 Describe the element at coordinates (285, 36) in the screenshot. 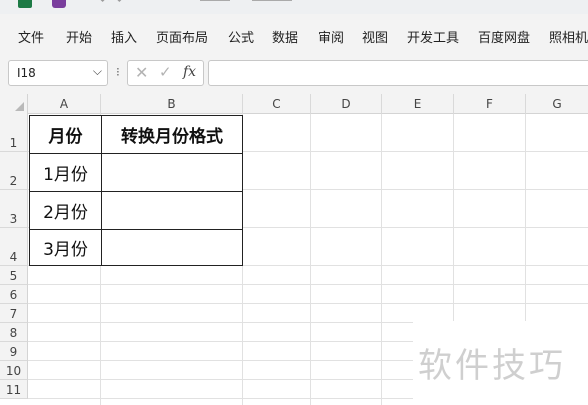

I see `menu-data: 数据` at that location.